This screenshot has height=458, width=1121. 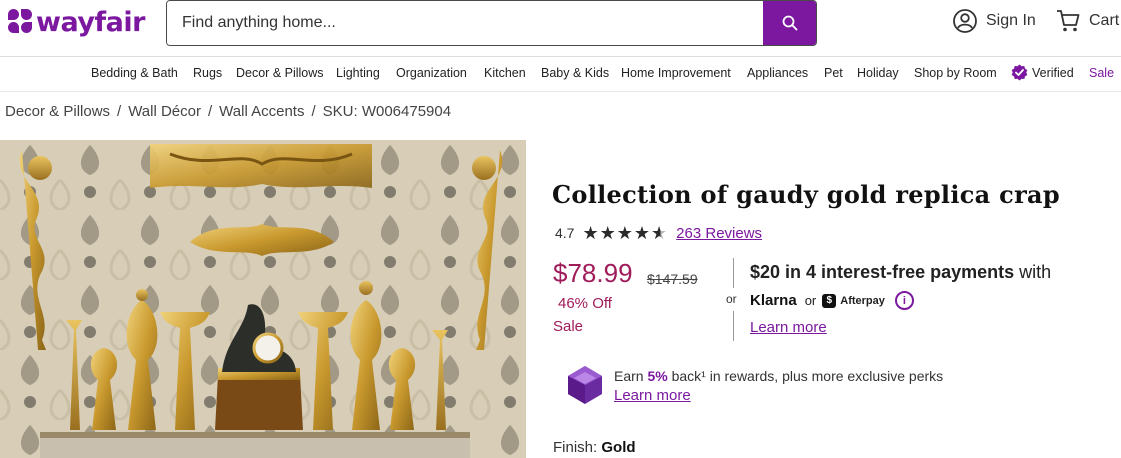 What do you see at coordinates (878, 73) in the screenshot?
I see `nav-item-holiday: Holiday` at bounding box center [878, 73].